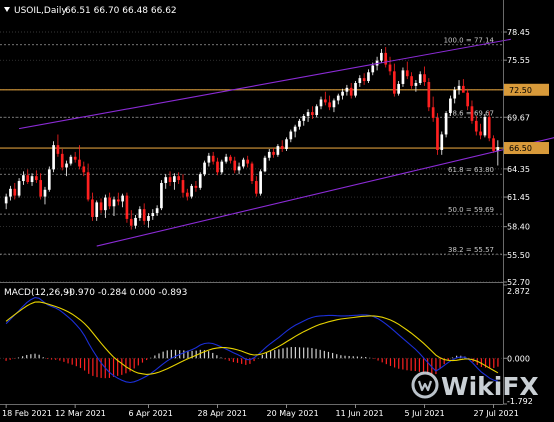 The image size is (554, 422). I want to click on time-tick-label: 5 Jul 2021, so click(425, 413).